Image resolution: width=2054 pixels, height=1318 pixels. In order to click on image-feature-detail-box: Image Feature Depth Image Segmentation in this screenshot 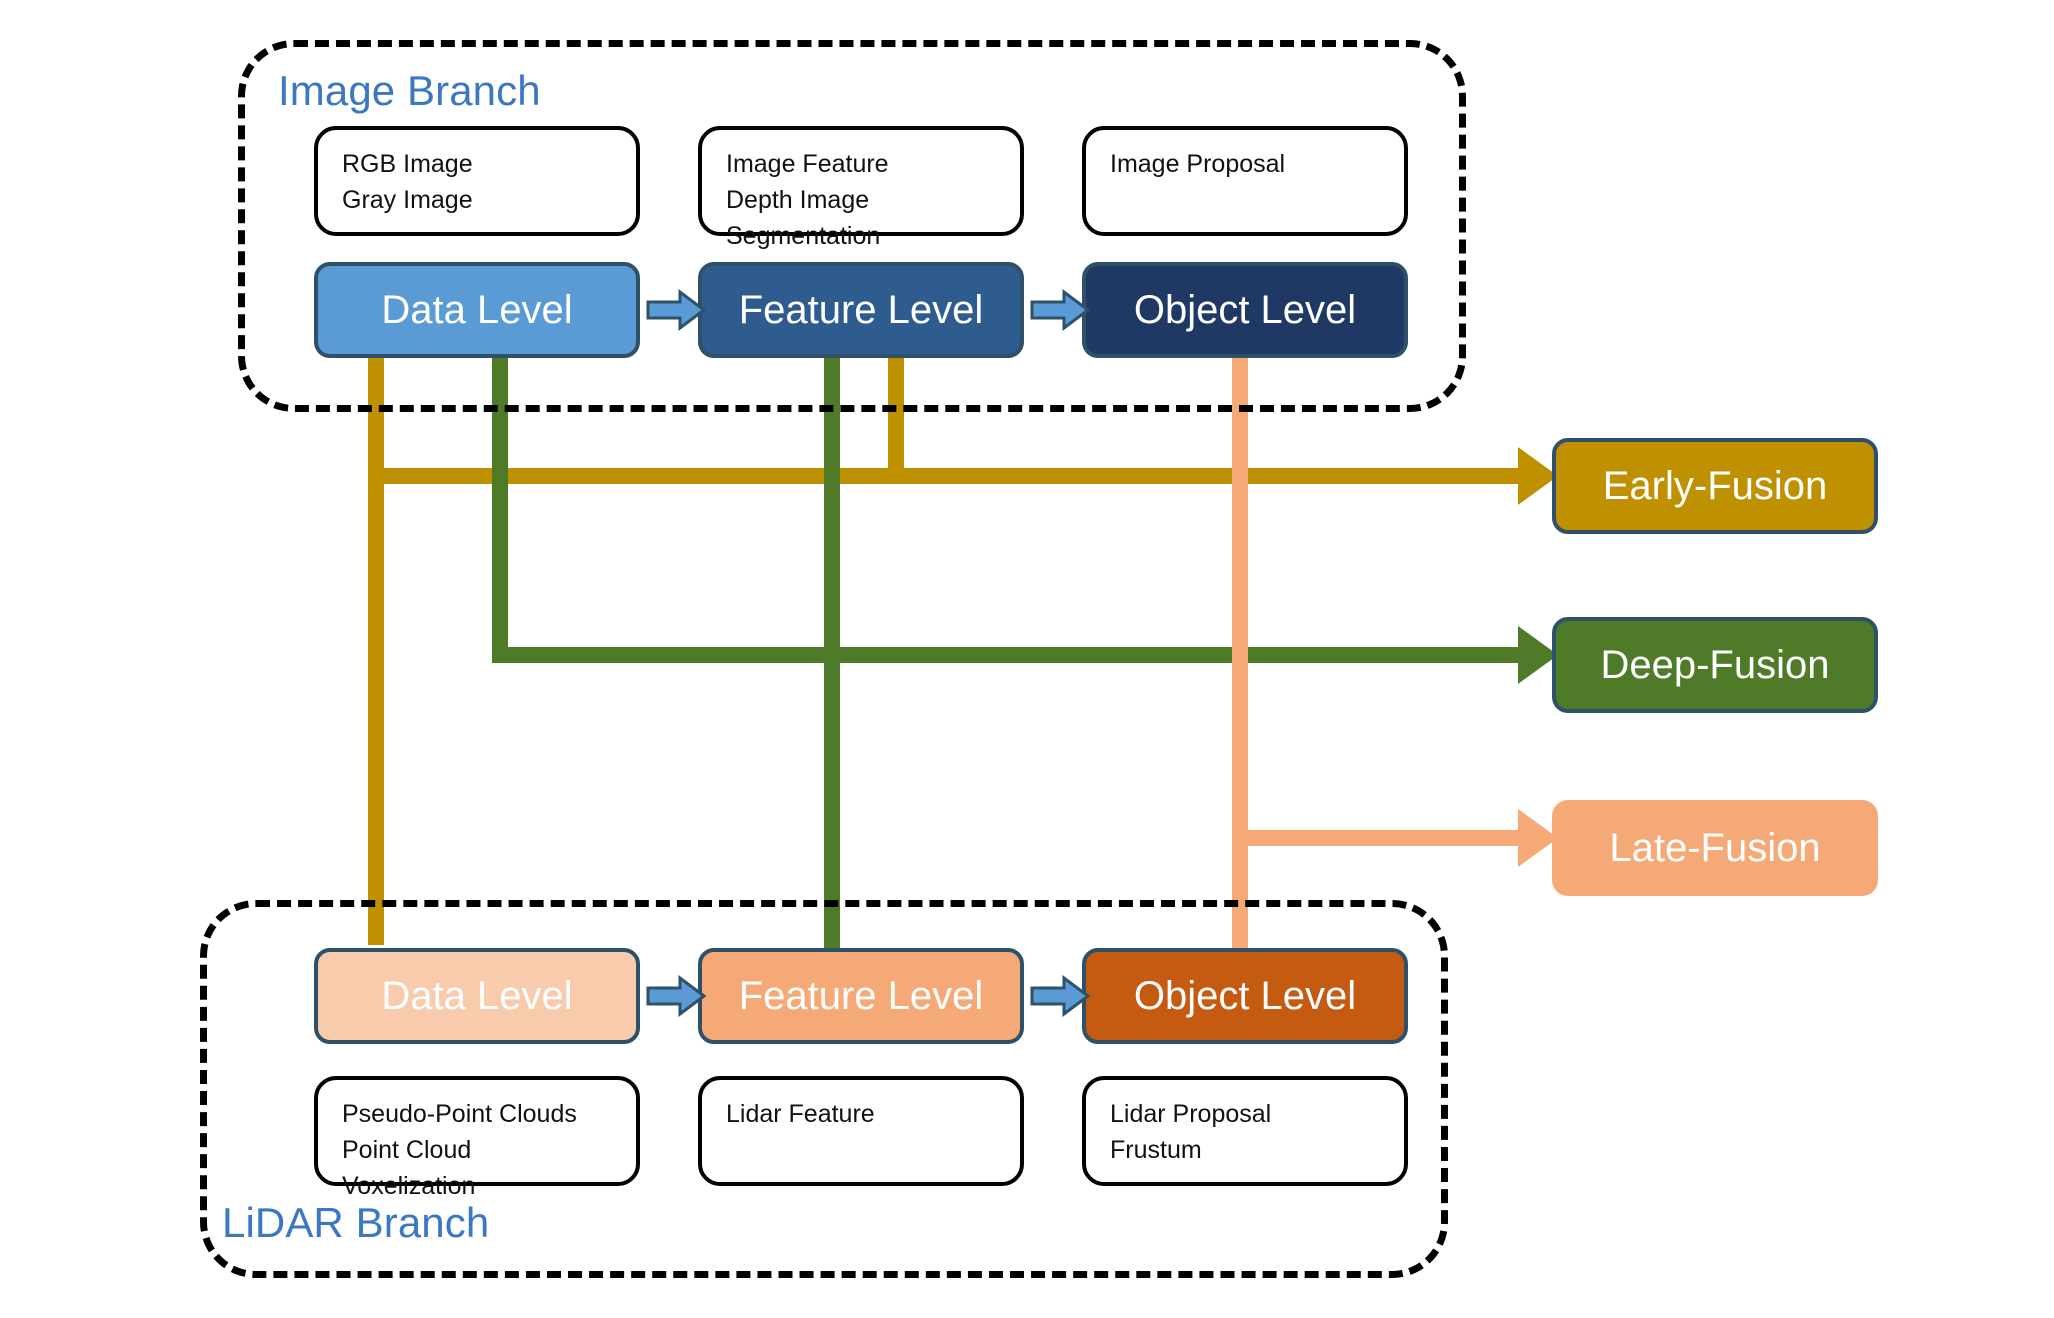, I will do `click(861, 188)`.